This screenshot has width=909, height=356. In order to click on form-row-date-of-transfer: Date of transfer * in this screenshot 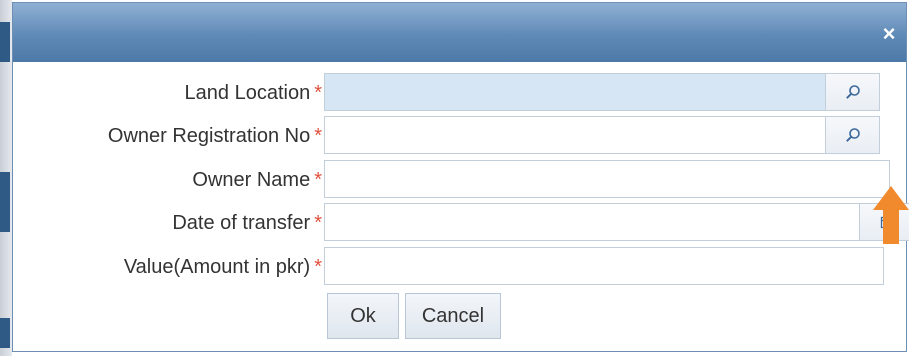, I will do `click(461, 223)`.